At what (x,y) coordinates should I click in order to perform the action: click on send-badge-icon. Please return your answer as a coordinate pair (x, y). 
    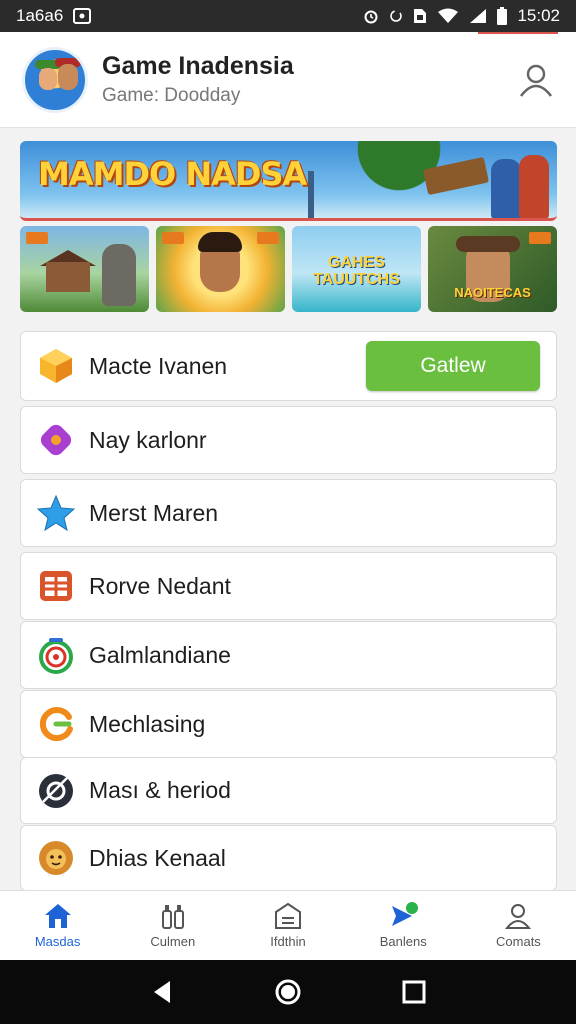
    Looking at the image, I should click on (405, 914).